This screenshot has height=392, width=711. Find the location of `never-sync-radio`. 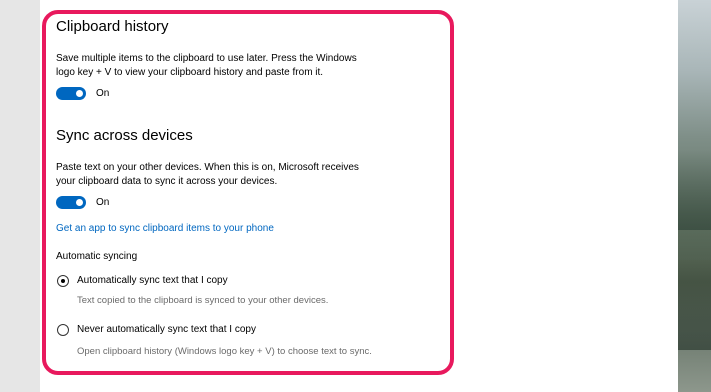

never-sync-radio is located at coordinates (63, 330).